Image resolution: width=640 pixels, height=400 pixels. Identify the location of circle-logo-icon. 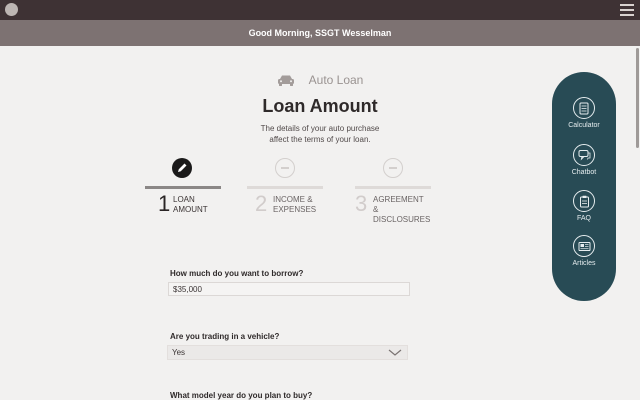
(11, 9).